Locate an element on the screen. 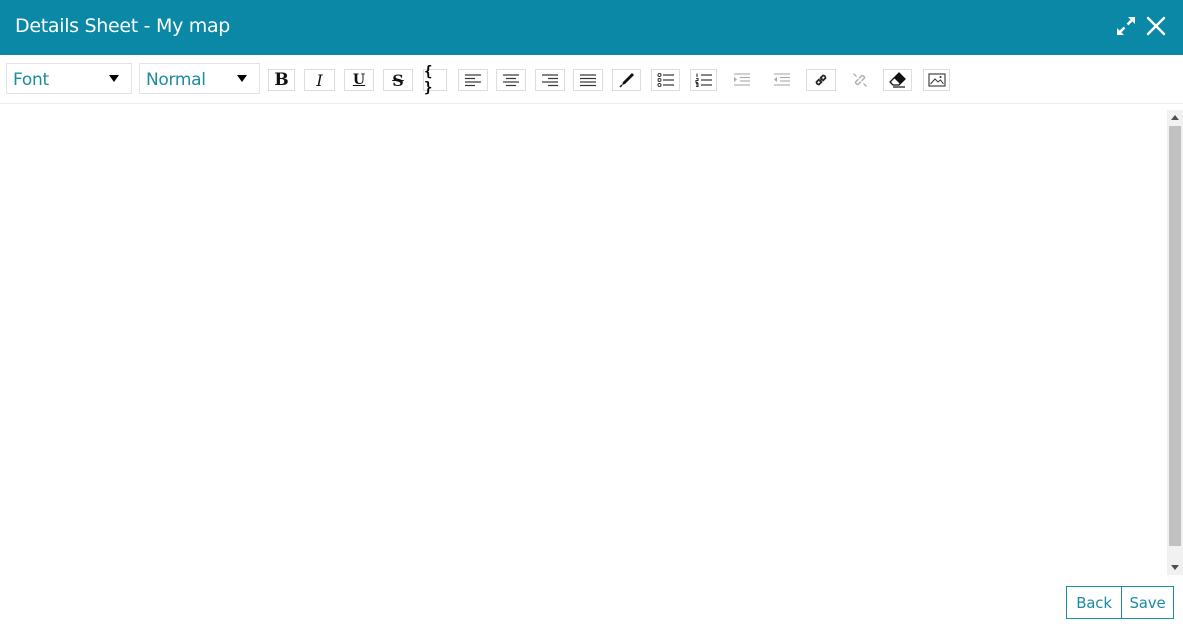 This screenshot has height=631, width=1183. bullet-list-button is located at coordinates (665, 80).